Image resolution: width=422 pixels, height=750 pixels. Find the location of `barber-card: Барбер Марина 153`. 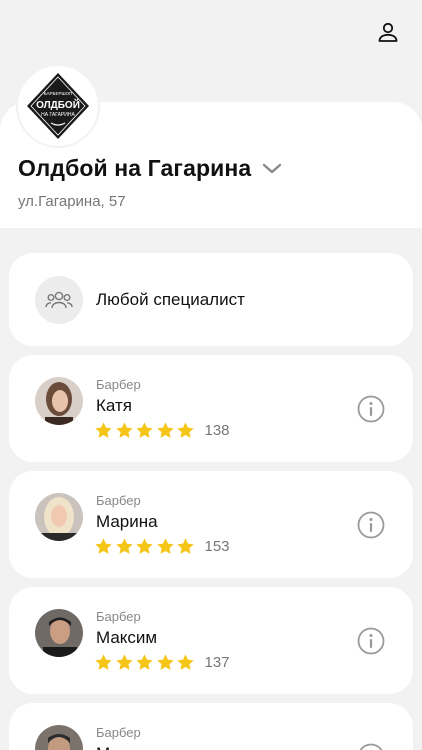

barber-card: Барбер Марина 153 is located at coordinates (211, 524).